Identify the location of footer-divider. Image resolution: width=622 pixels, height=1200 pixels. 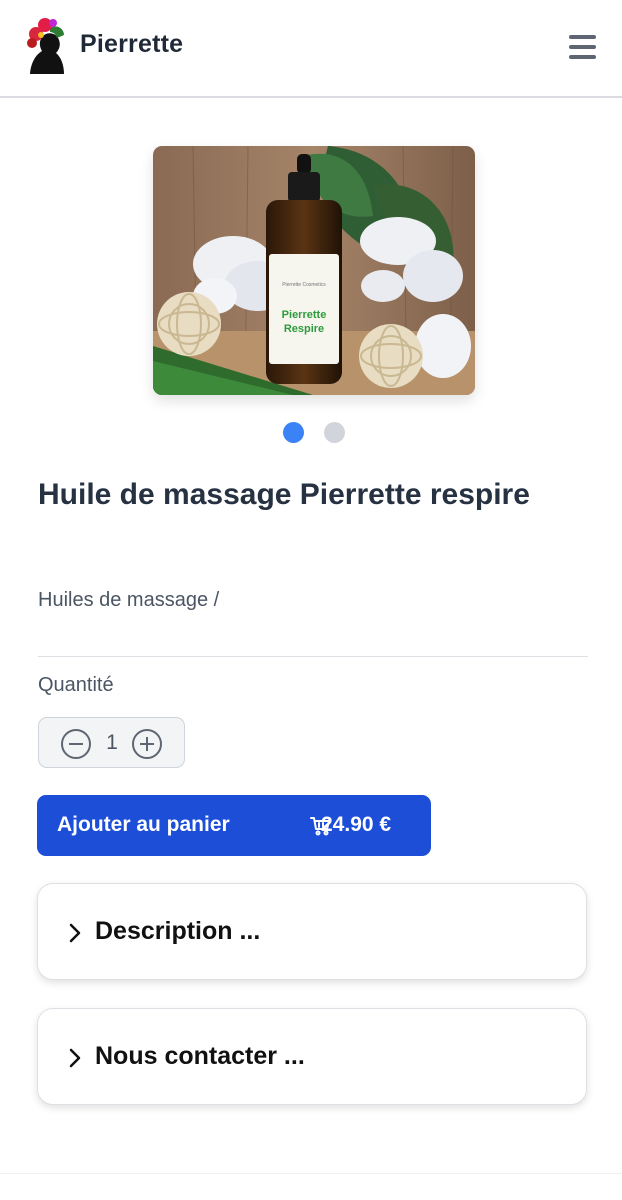
(311, 1173).